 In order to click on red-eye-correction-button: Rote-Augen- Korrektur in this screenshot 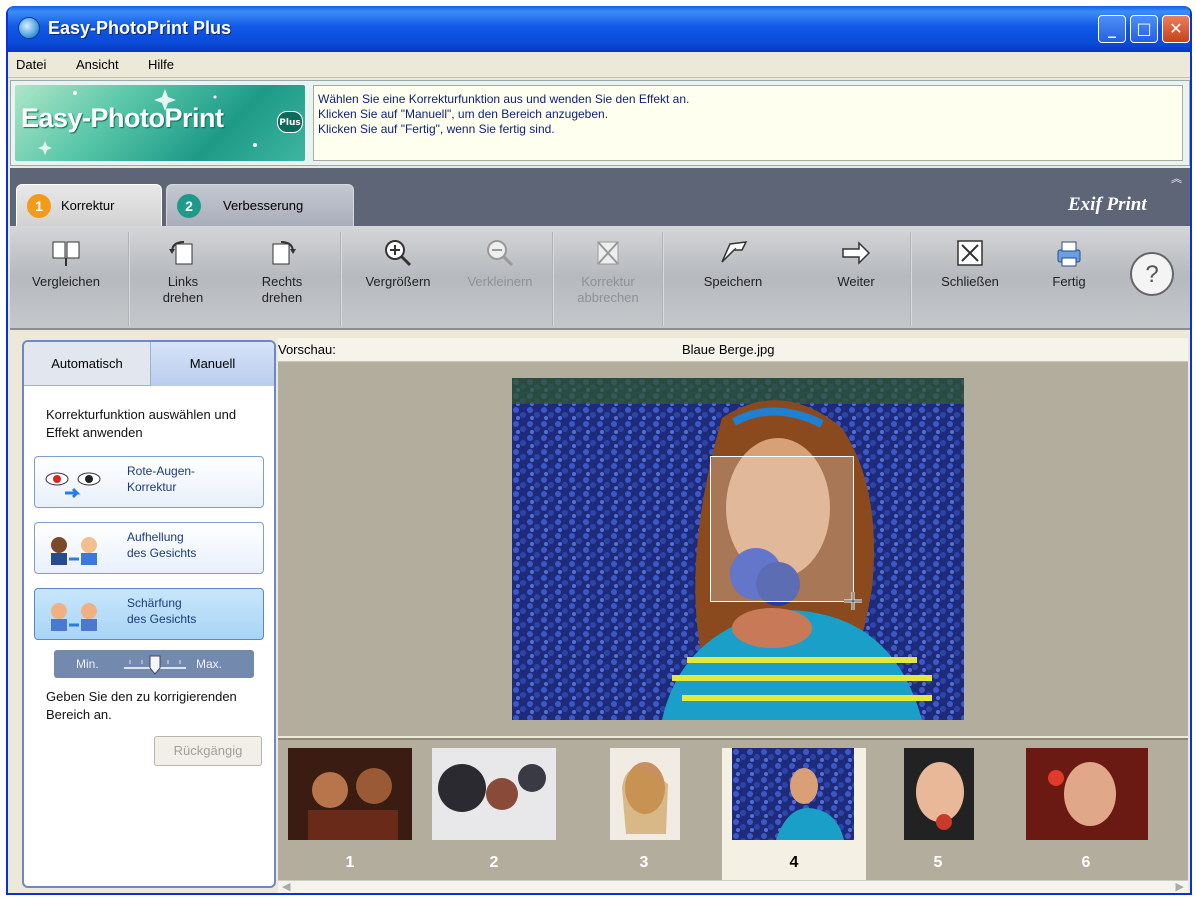, I will do `click(149, 482)`.